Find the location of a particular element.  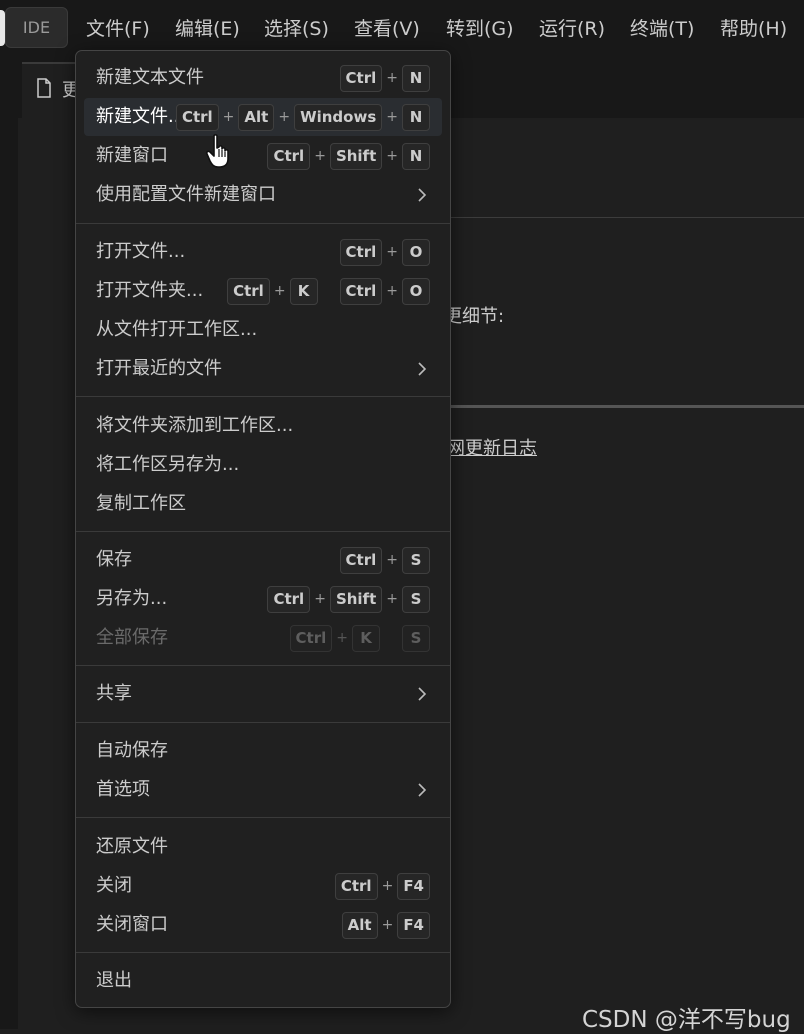

menu-item-label: 使用配置文件新建窗口 is located at coordinates (186, 195).